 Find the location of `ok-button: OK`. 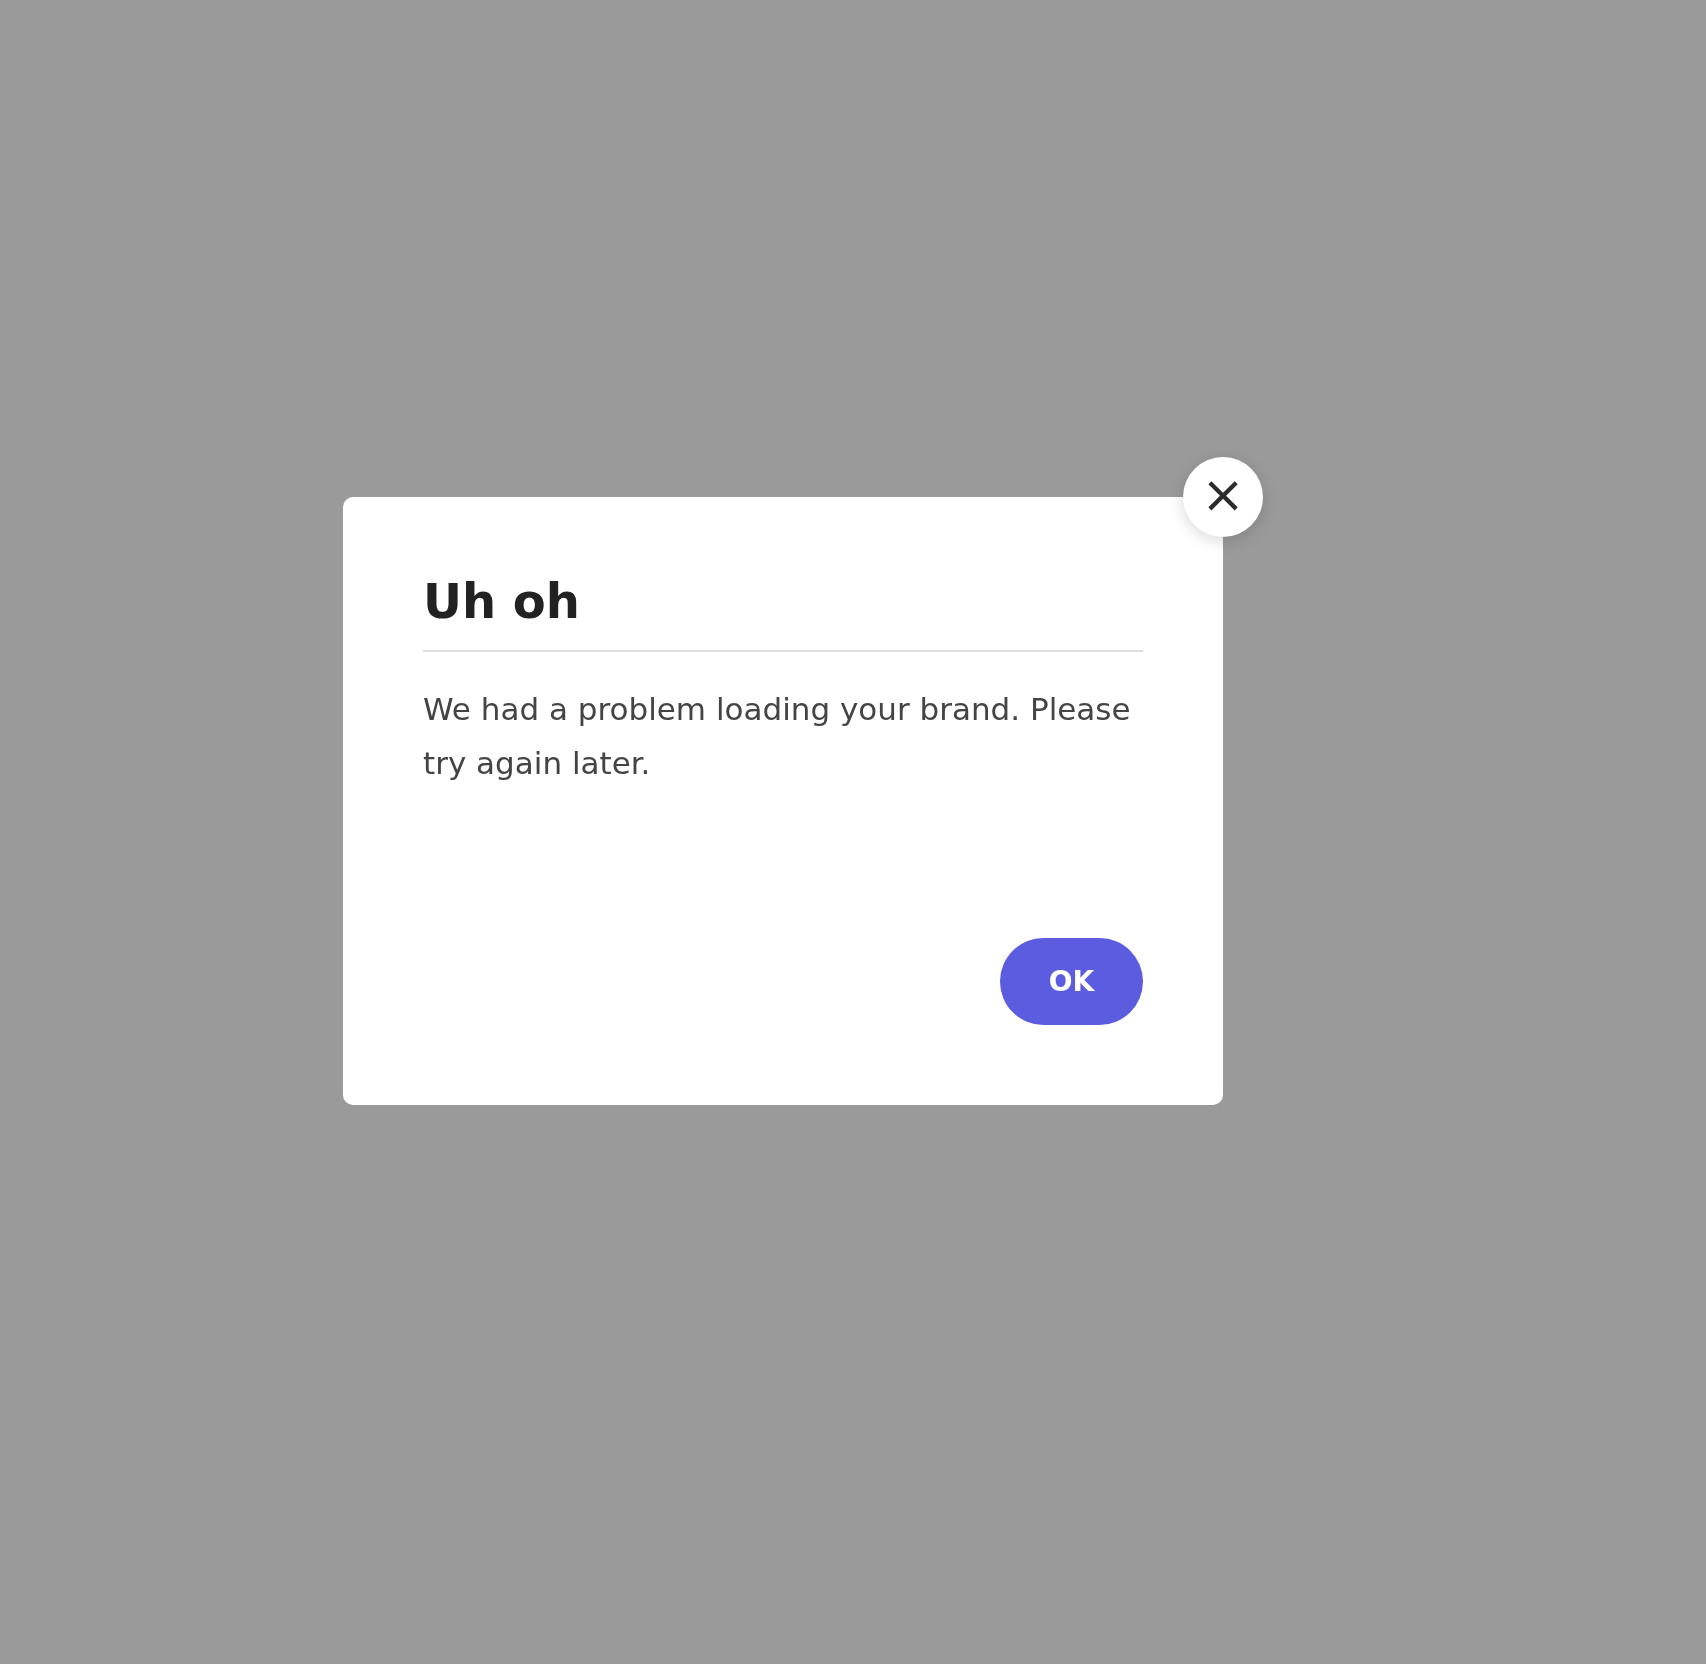

ok-button: OK is located at coordinates (1071, 981).